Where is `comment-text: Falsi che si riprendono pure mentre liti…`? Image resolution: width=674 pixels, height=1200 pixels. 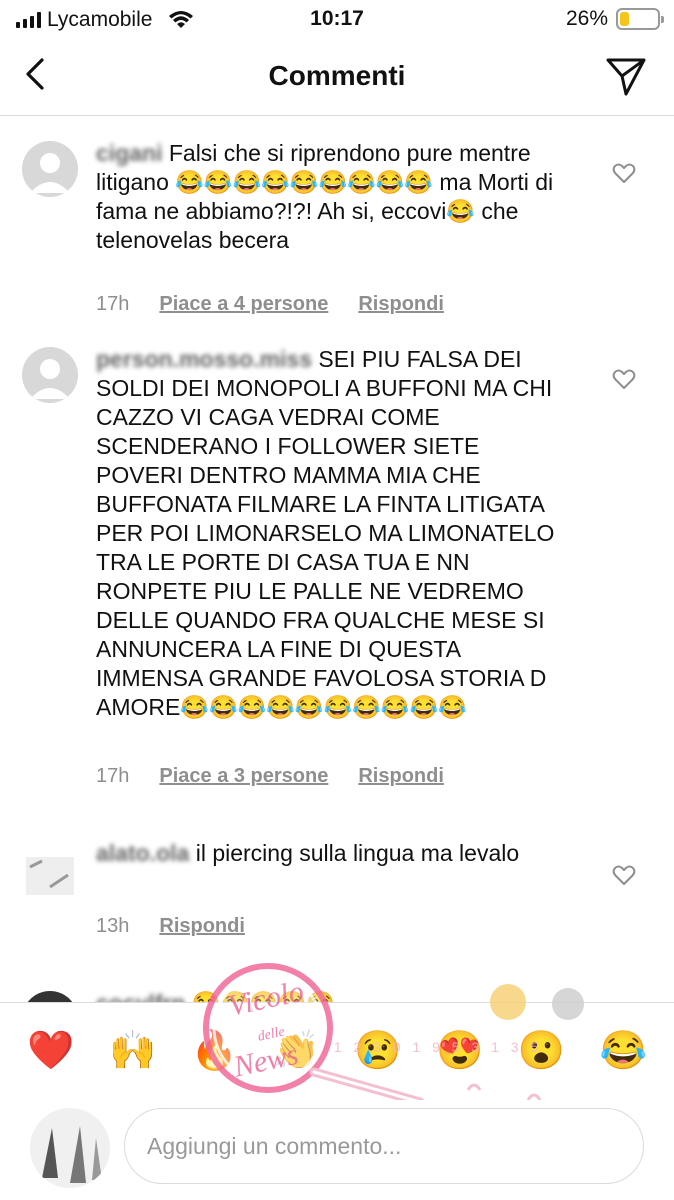
comment-text: Falsi che si riprendono pure mentre liti… is located at coordinates (325, 196).